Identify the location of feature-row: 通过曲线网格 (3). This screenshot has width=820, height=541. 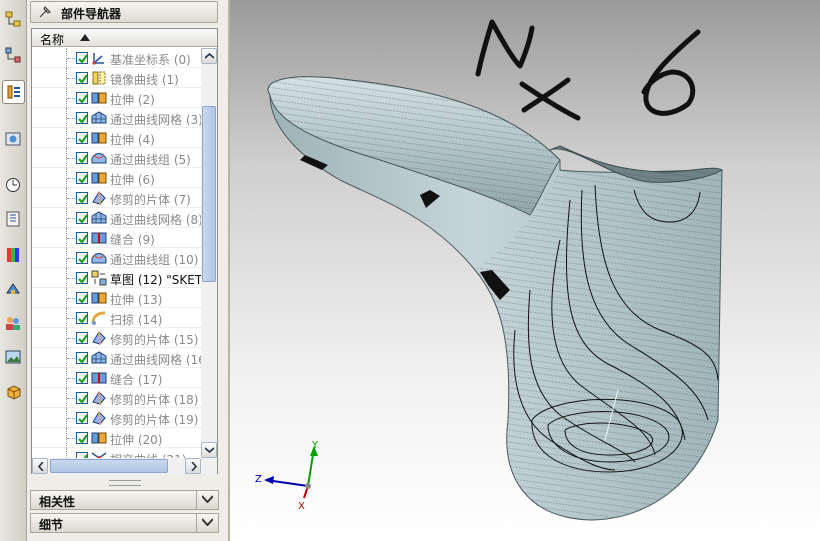
(116, 118).